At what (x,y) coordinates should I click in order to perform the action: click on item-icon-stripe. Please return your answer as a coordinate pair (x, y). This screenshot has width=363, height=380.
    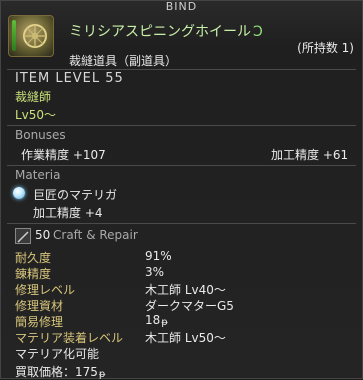
    Looking at the image, I should click on (14, 35).